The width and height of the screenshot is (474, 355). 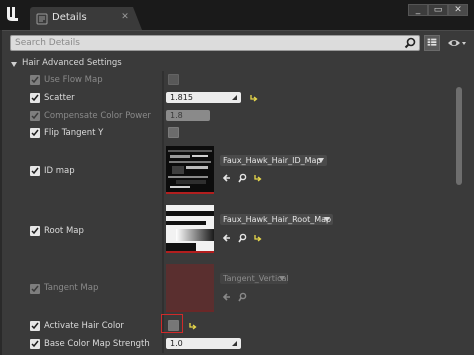 I want to click on compensate-color-power-input: 1.8, so click(x=188, y=115).